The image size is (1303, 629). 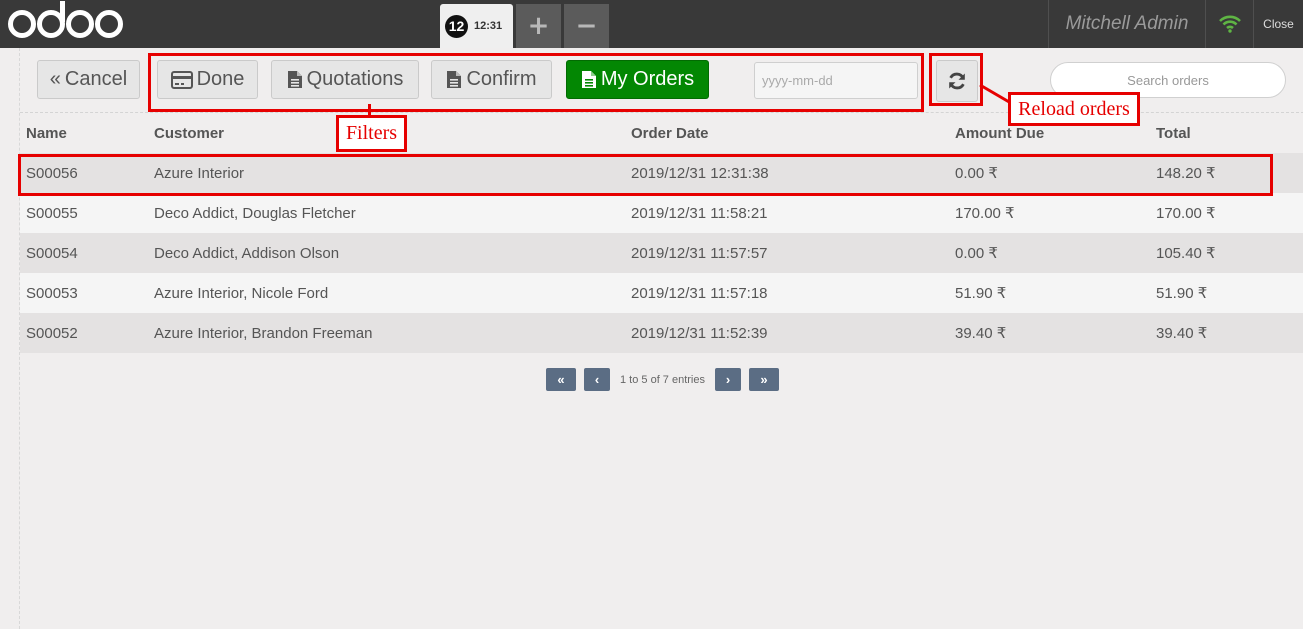 What do you see at coordinates (976, 253) in the screenshot?
I see `order-amount-due: 0.00 ₹` at bounding box center [976, 253].